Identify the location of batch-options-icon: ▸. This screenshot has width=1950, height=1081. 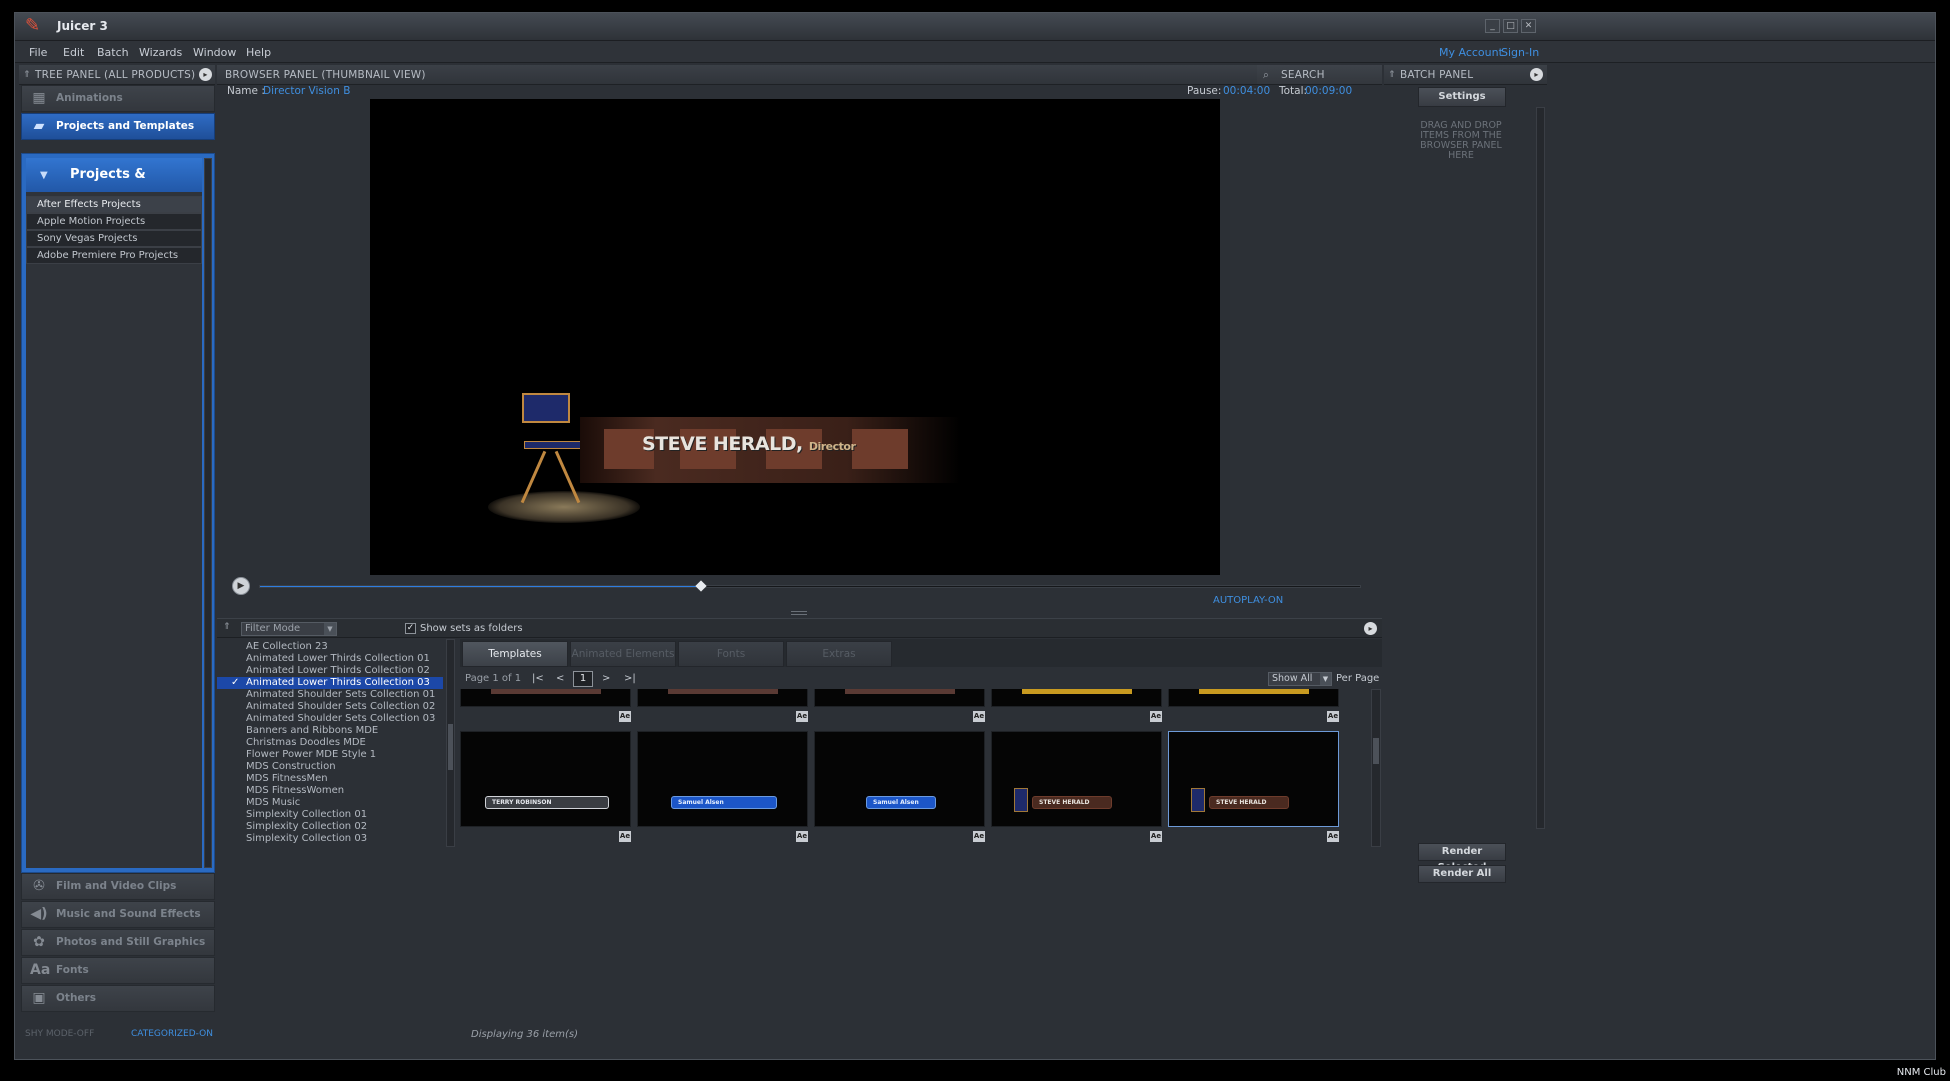
(1536, 74).